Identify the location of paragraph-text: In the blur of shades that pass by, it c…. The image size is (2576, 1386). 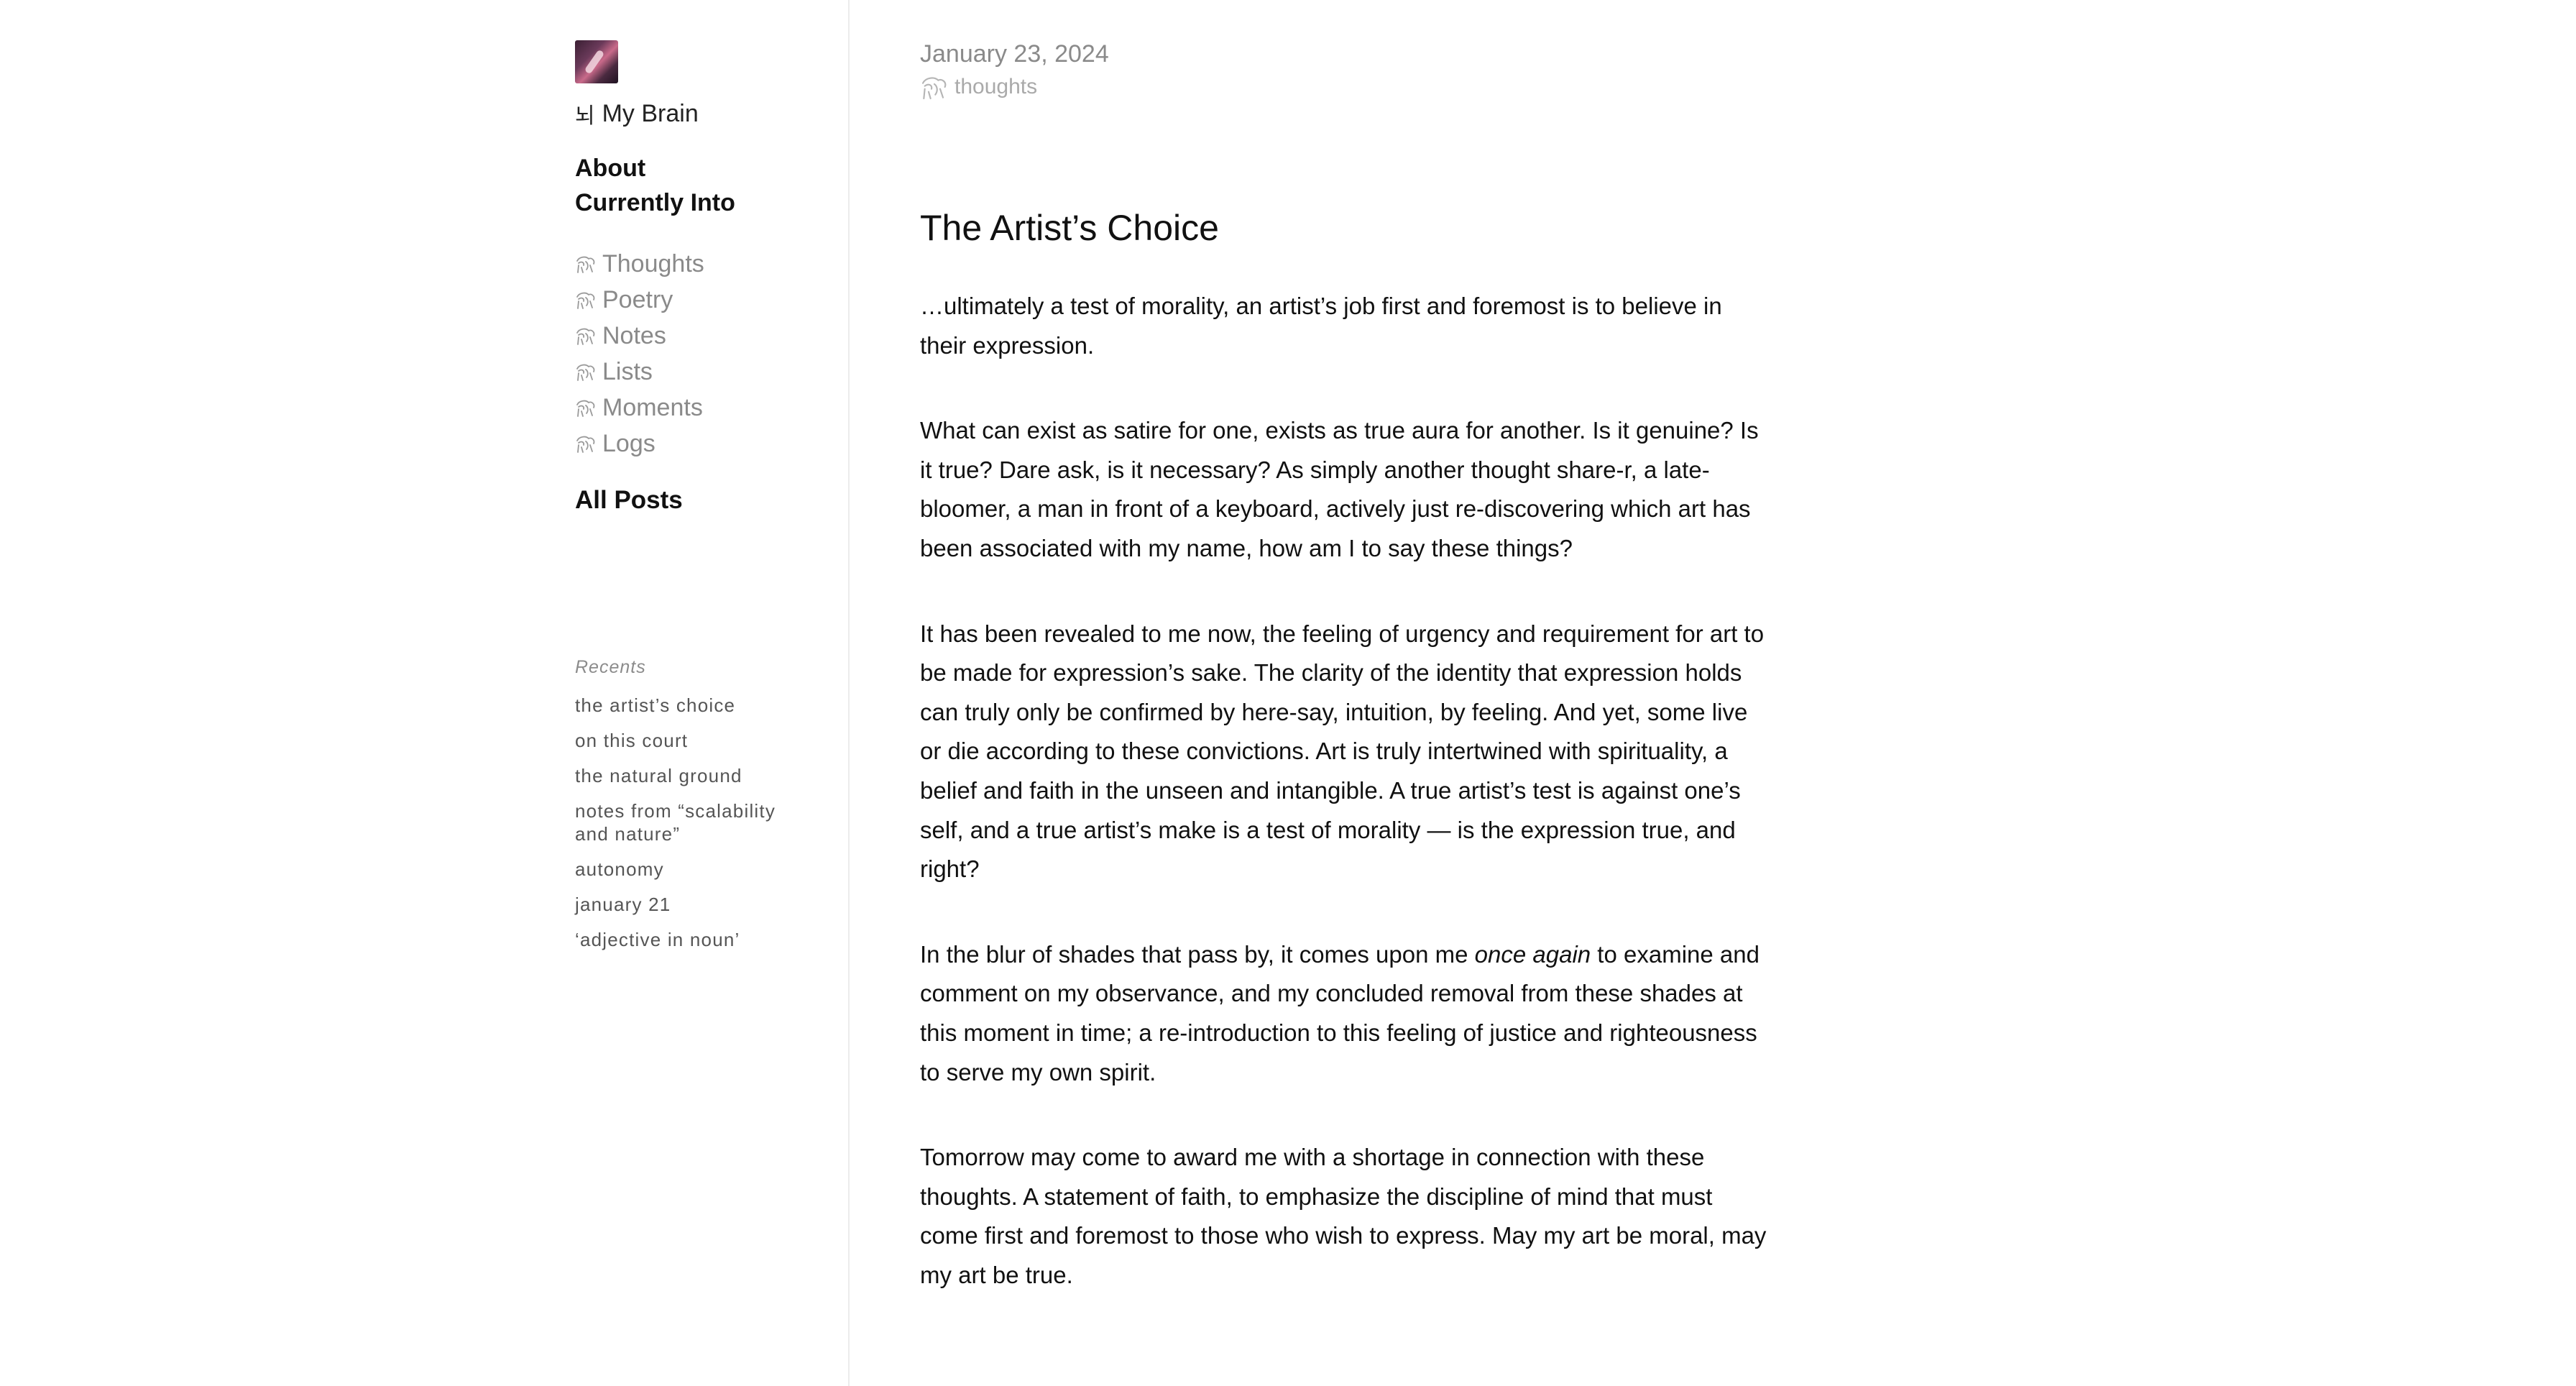
(1197, 954).